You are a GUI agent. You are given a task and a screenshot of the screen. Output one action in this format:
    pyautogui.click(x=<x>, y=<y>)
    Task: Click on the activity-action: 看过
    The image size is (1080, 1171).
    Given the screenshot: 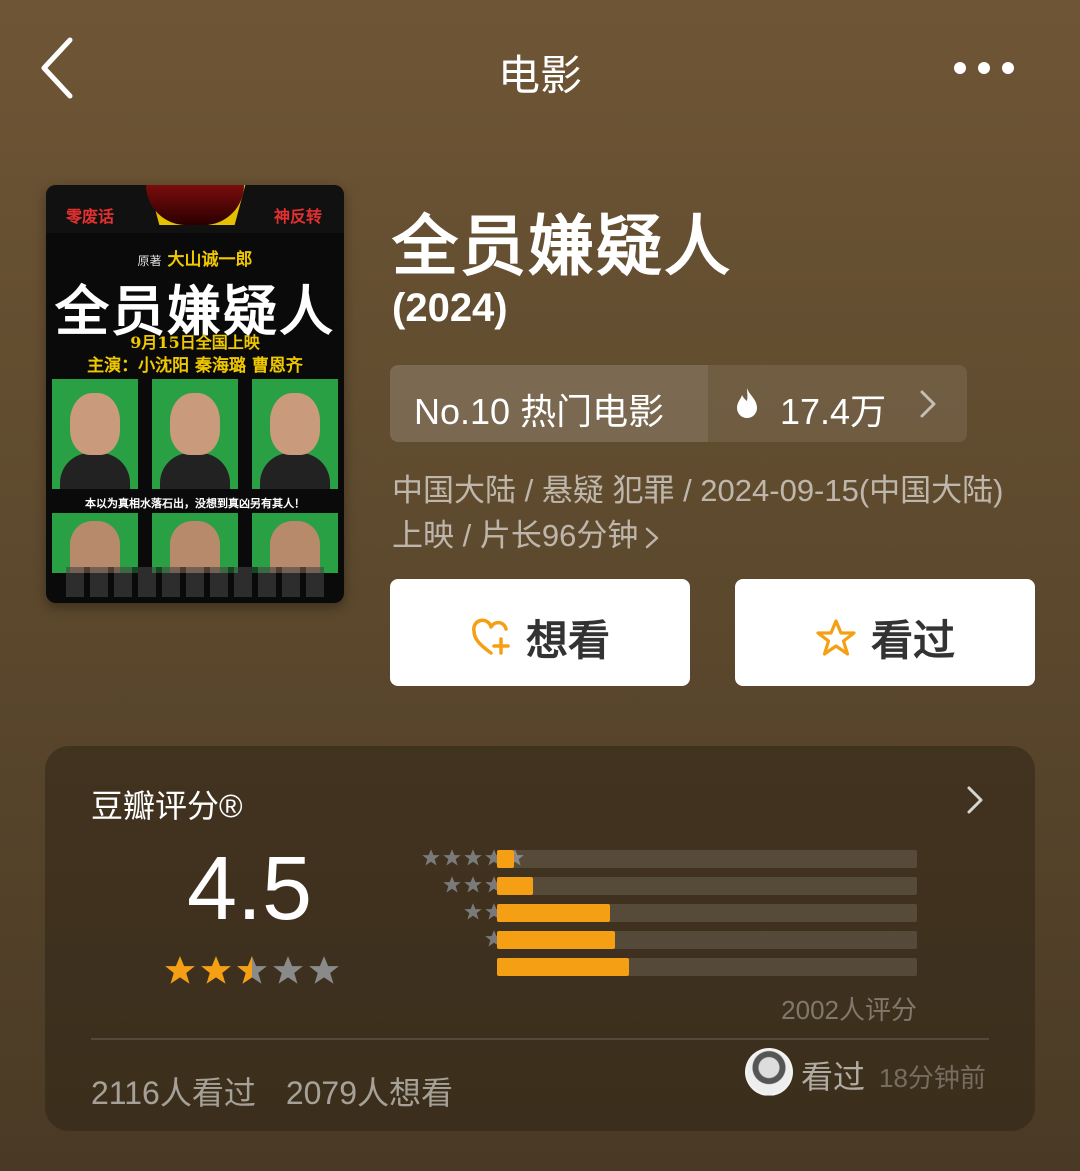 What is the action you would take?
    pyautogui.click(x=833, y=1077)
    